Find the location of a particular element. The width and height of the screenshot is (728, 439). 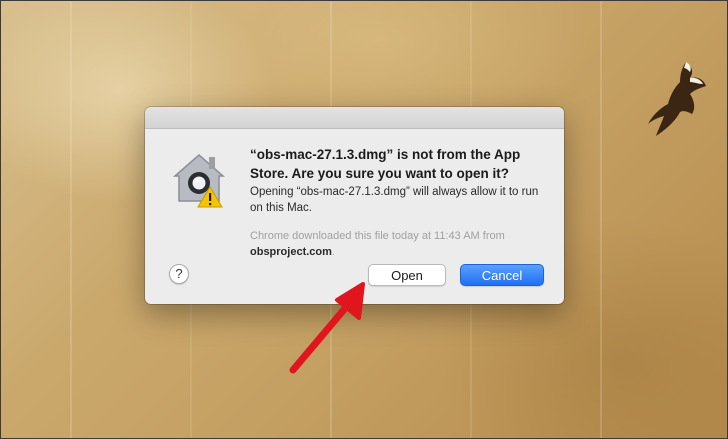

eagle-icon is located at coordinates (677, 99).